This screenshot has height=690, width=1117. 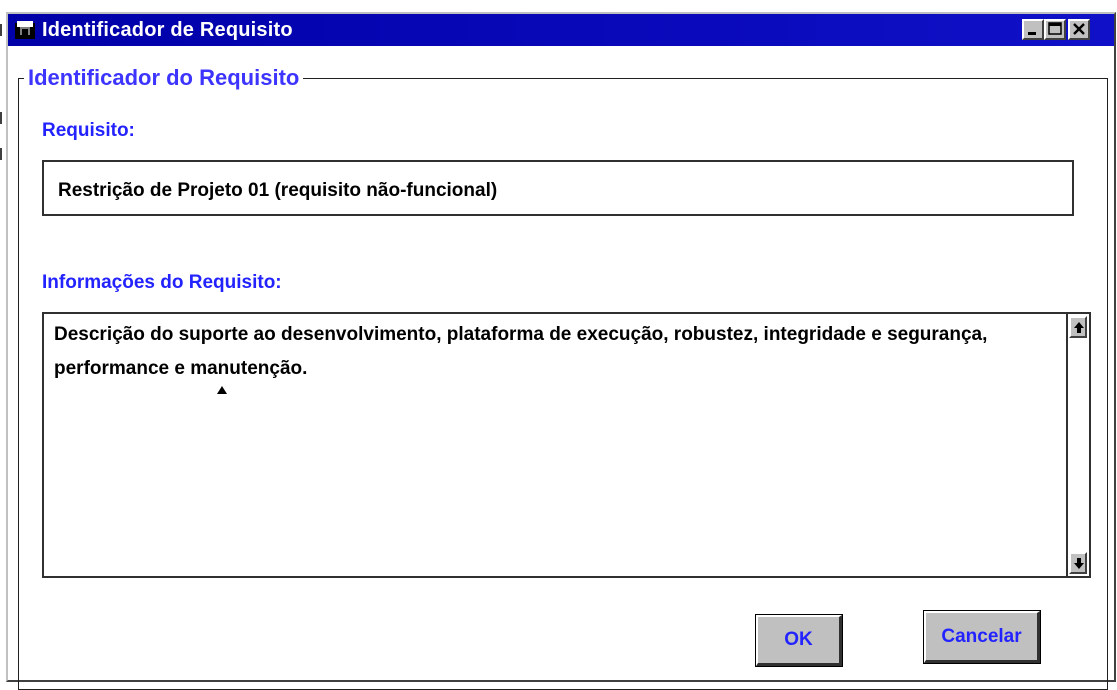 I want to click on cancel-button-label: Cancelar, so click(x=981, y=636).